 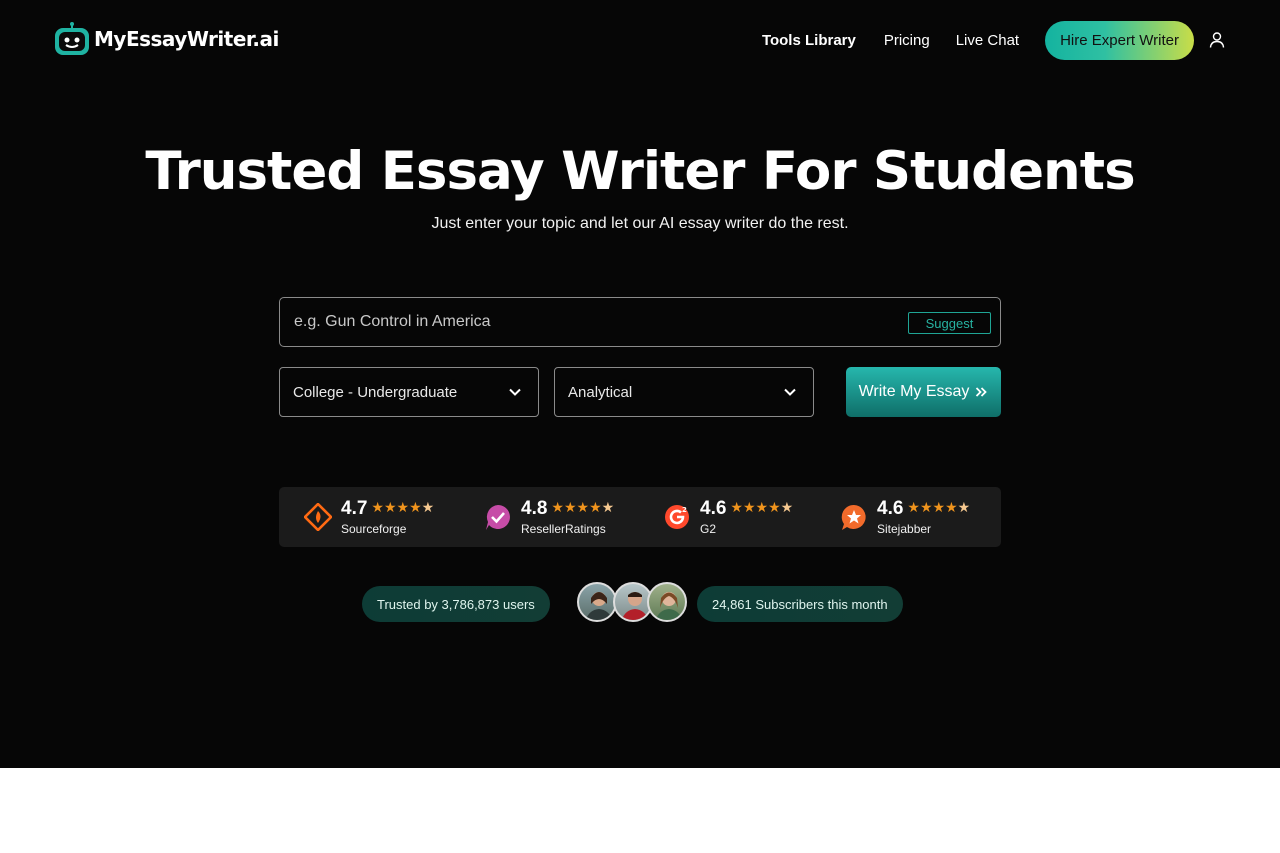 What do you see at coordinates (905, 517) in the screenshot?
I see `rating-sitejabber: 4.6 ★★★★★ Sitejabber` at bounding box center [905, 517].